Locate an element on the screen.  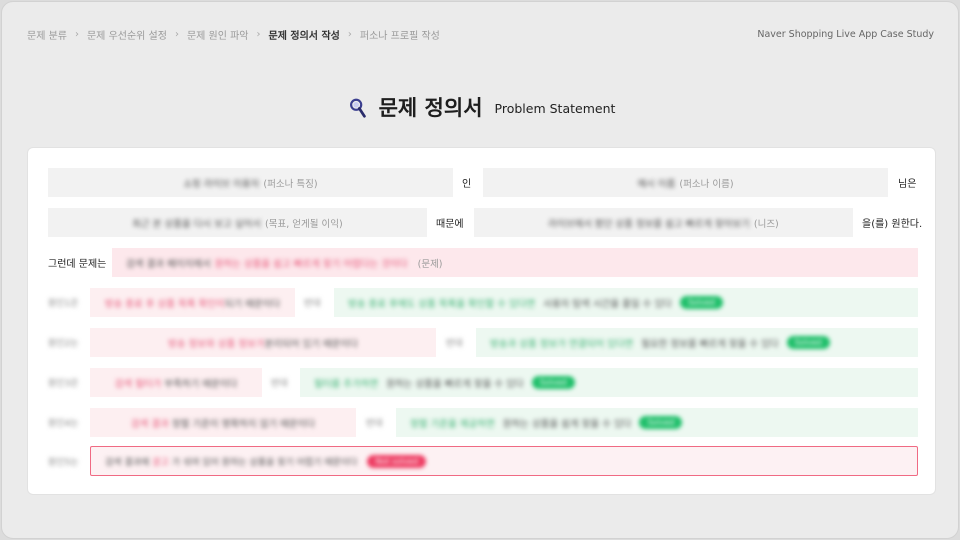
page-title-ko: 문제 정의서 is located at coordinates (430, 108).